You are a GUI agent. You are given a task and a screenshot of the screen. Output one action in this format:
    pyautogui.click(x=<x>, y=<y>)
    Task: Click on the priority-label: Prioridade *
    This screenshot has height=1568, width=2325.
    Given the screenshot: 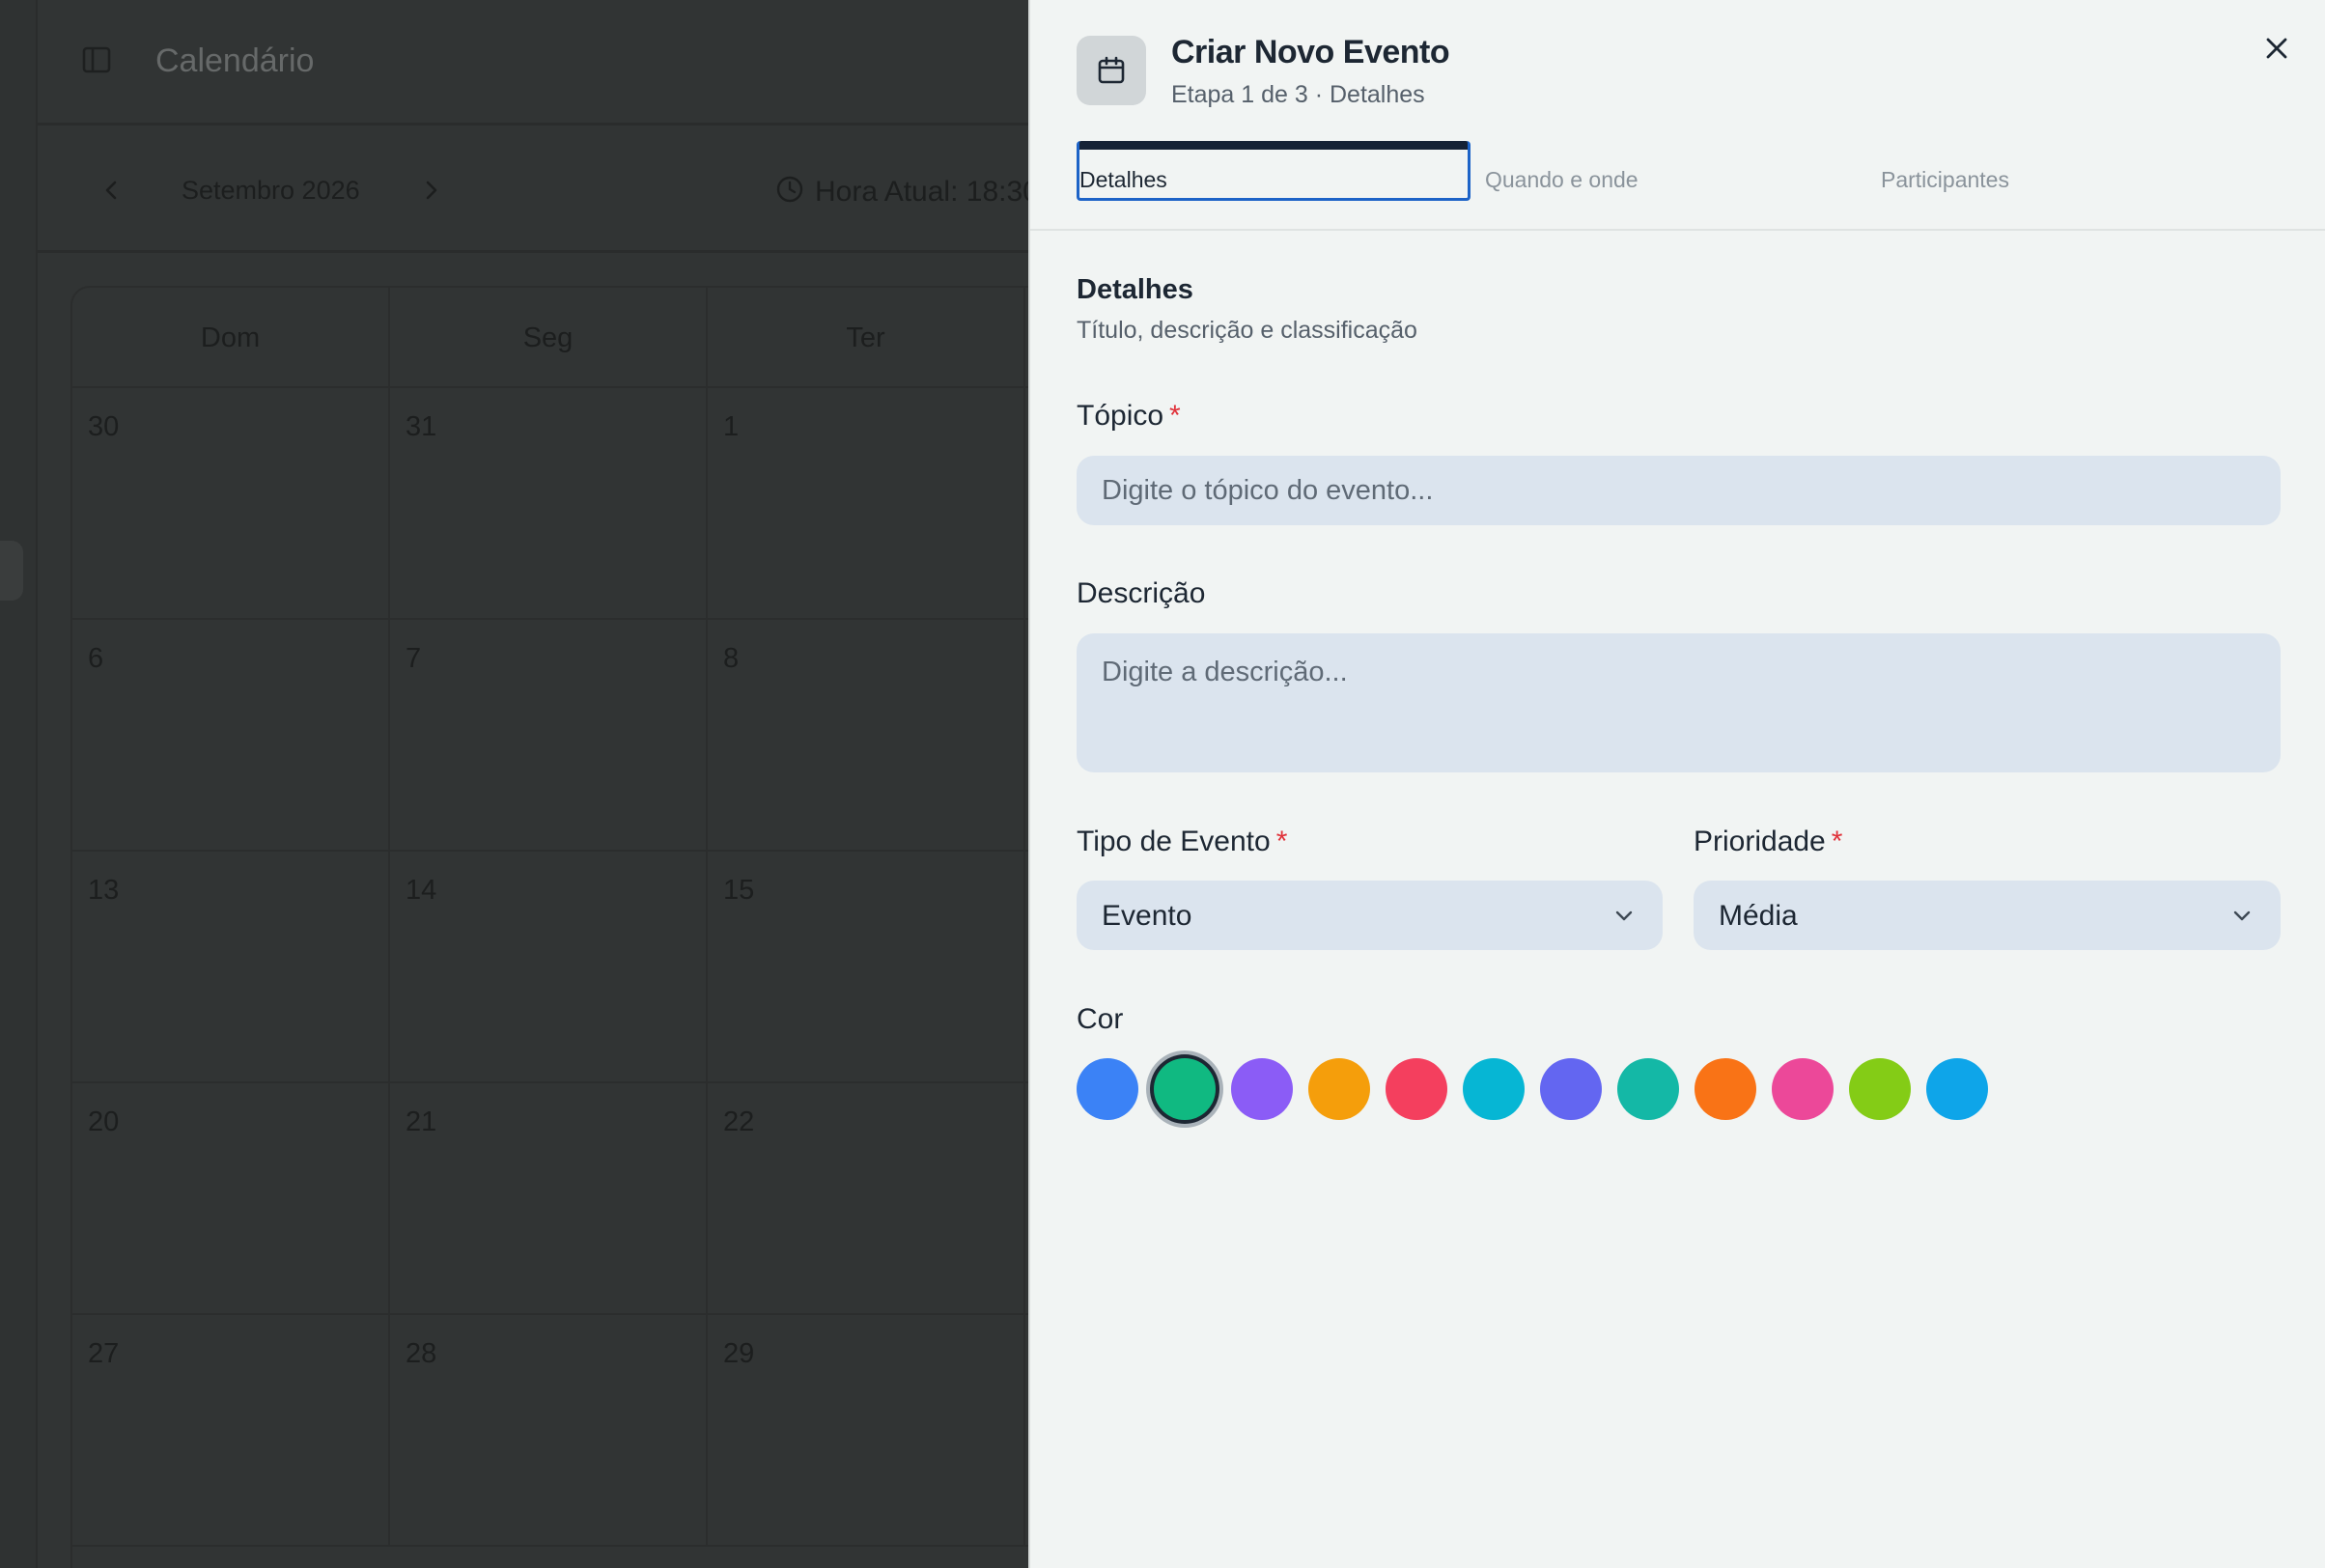 What is the action you would take?
    pyautogui.click(x=1768, y=842)
    